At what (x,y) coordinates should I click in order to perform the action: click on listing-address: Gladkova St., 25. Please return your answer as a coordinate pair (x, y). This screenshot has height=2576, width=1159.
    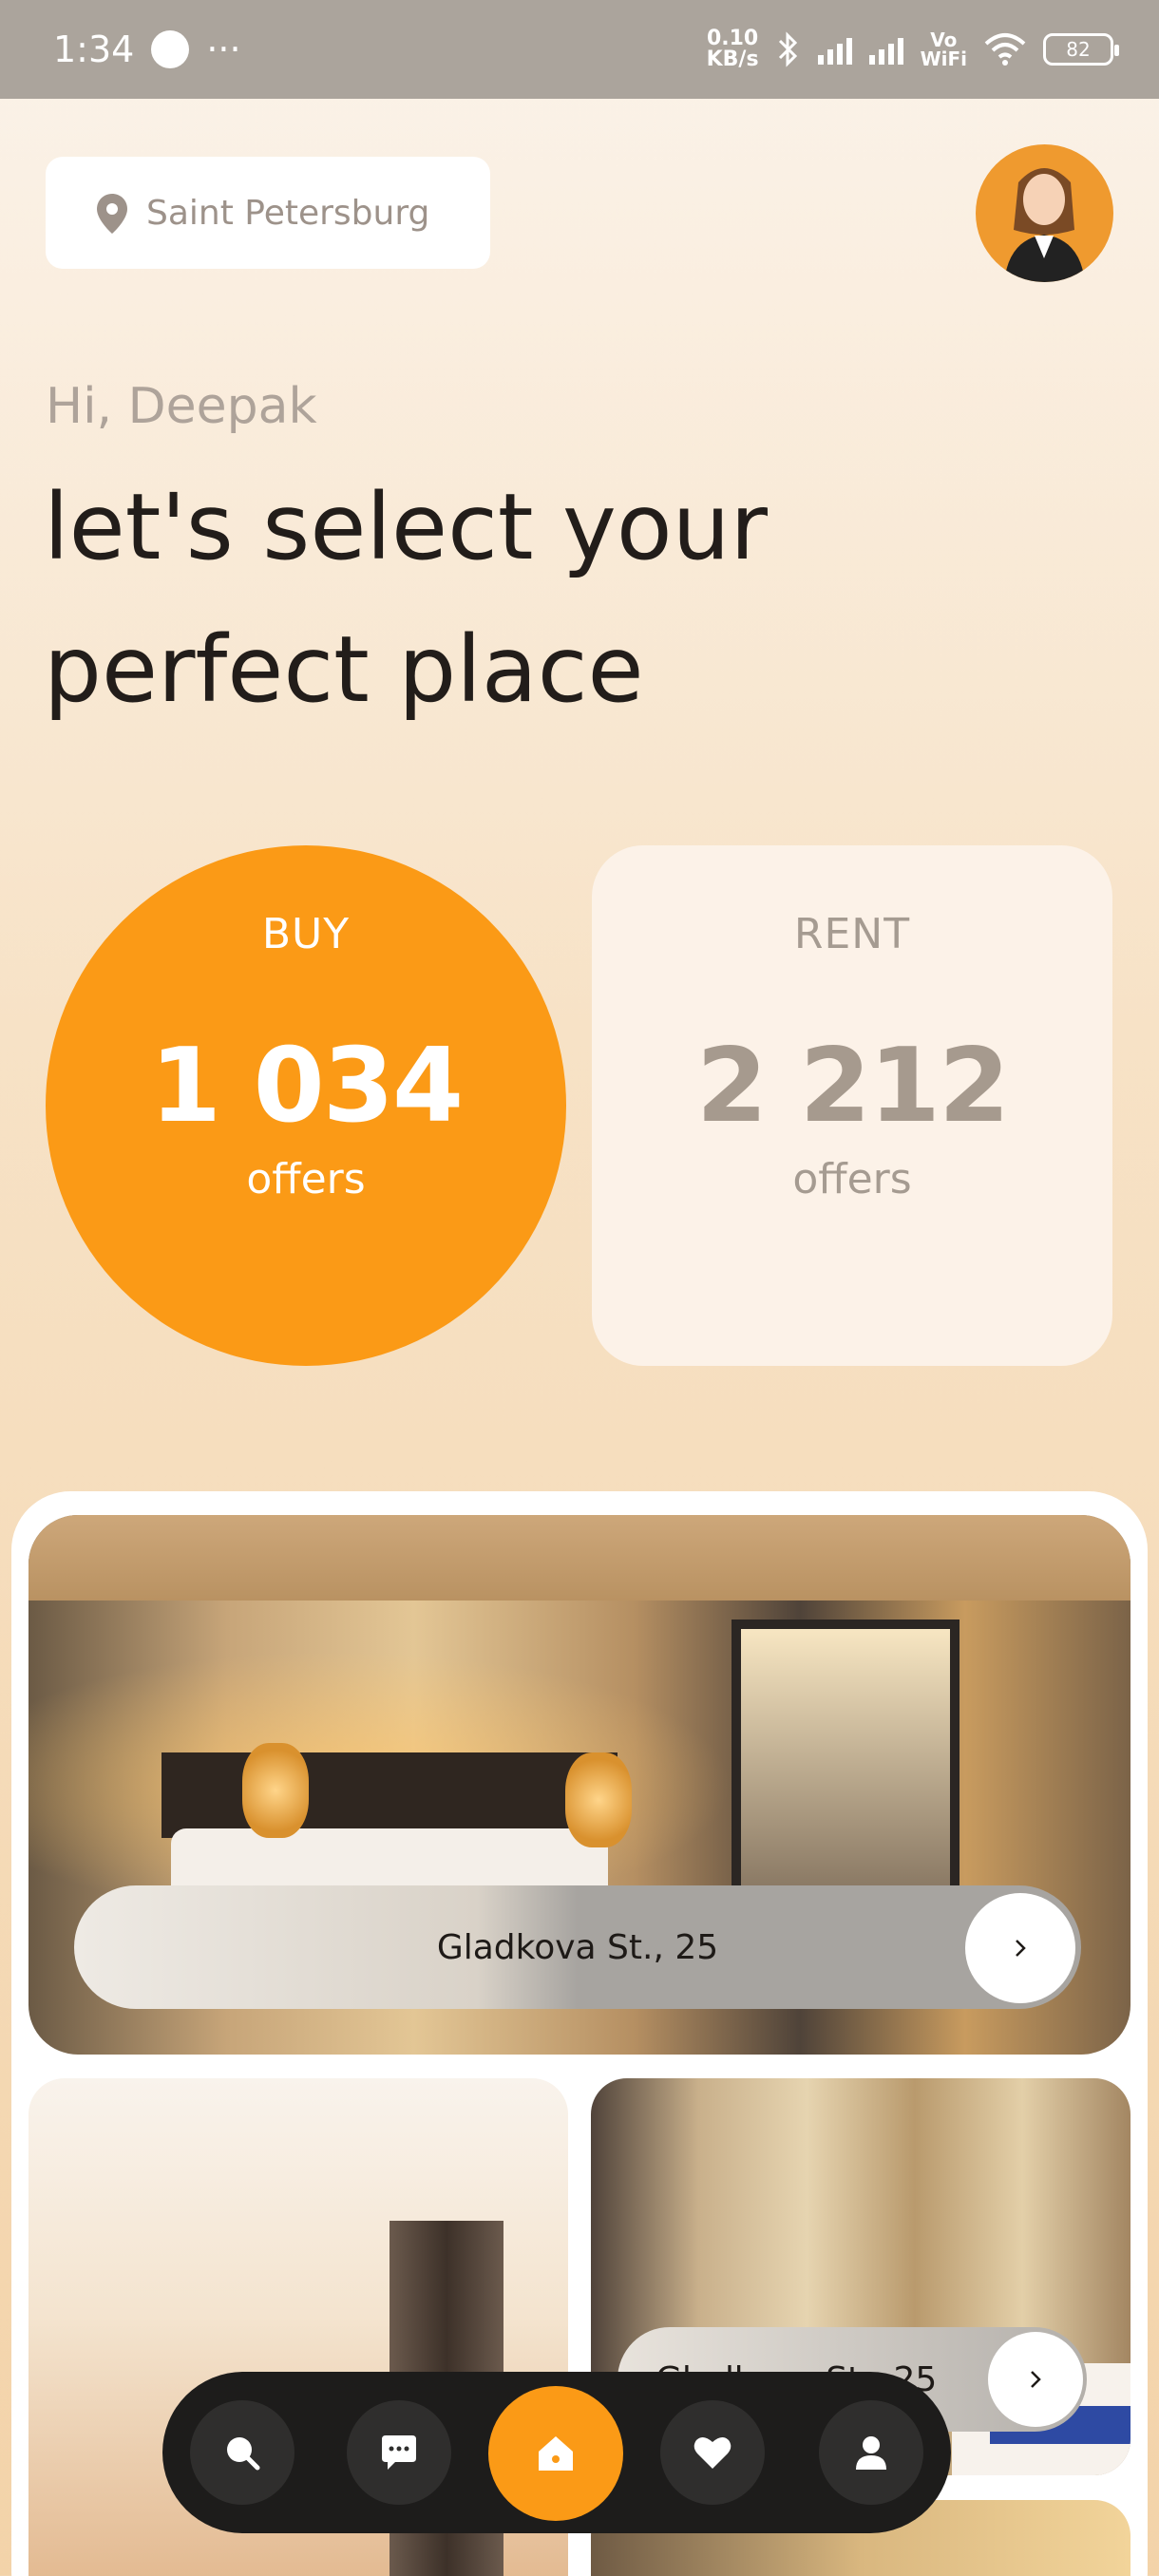
    Looking at the image, I should click on (577, 1947).